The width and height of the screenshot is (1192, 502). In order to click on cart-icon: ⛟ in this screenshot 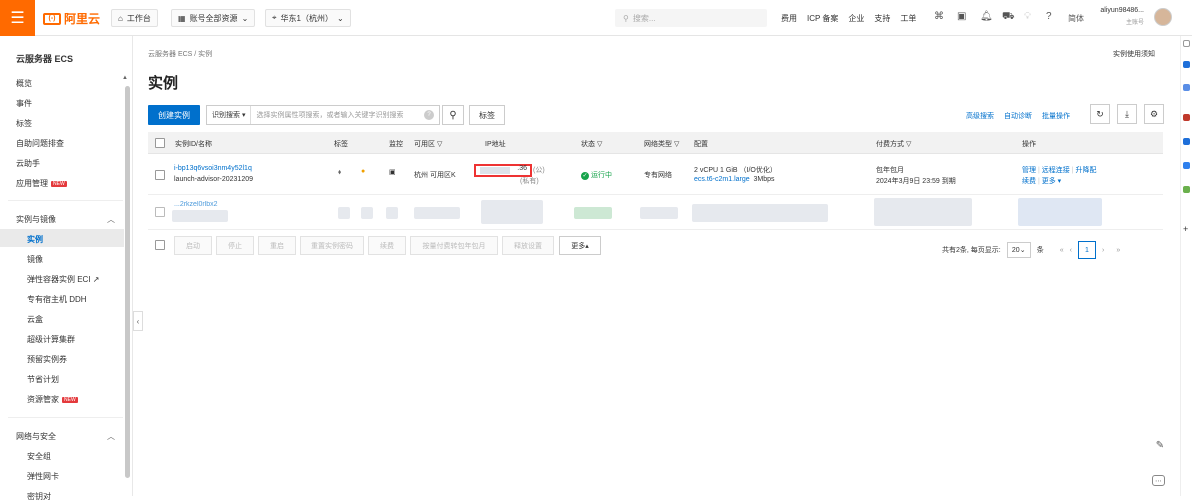, I will do `click(1008, 17)`.